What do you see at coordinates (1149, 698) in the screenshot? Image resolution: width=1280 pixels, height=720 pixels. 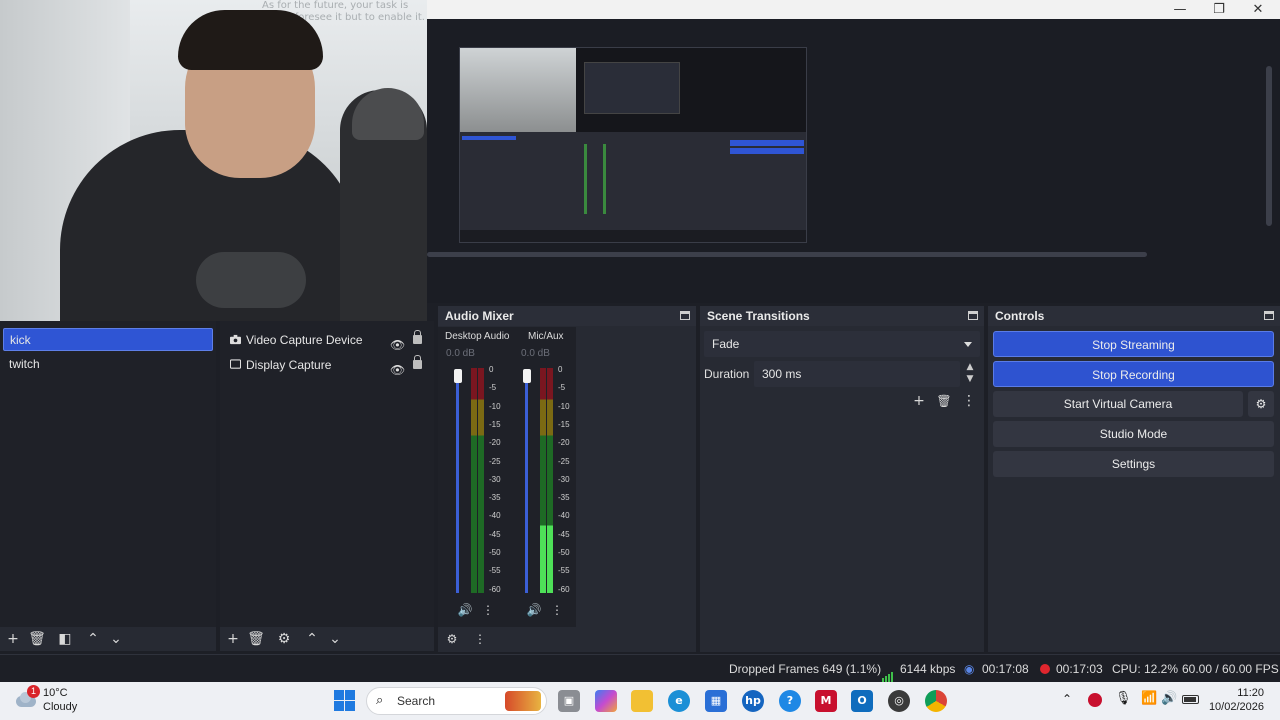 I see `wifi-icon: 📶` at bounding box center [1149, 698].